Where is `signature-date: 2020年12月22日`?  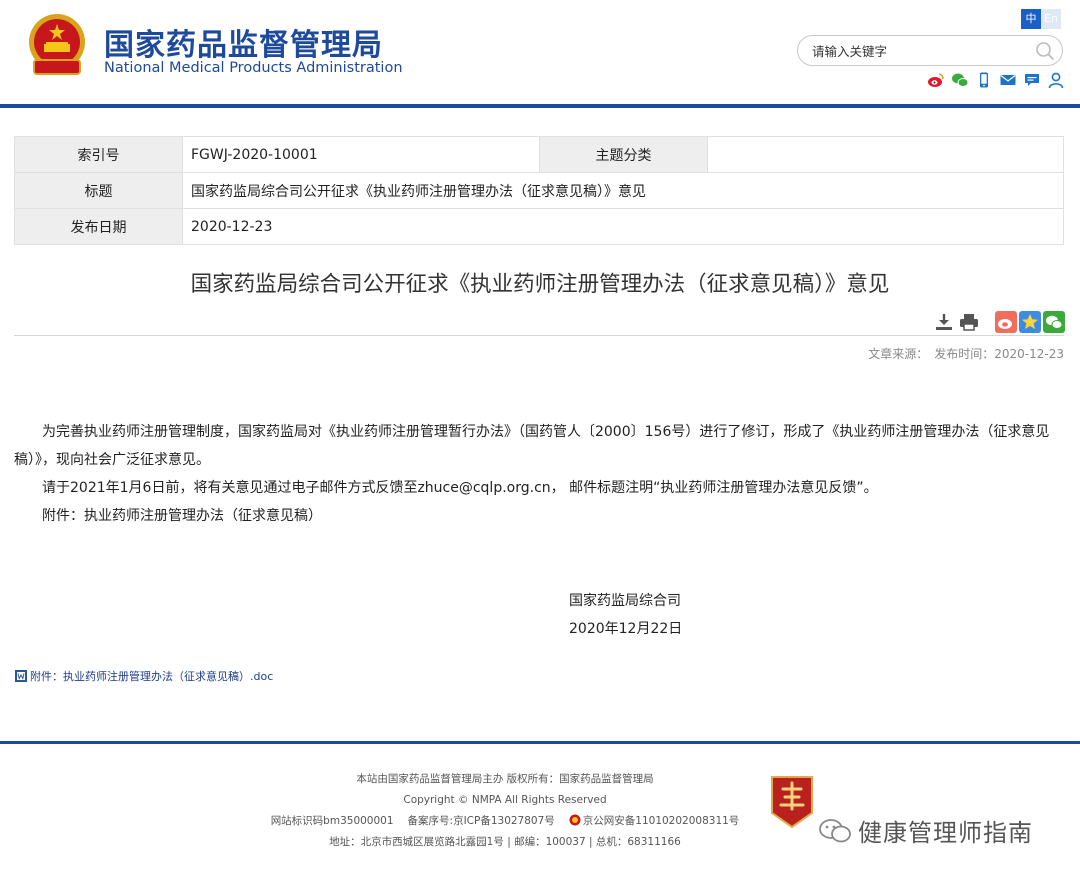 signature-date: 2020年12月22日 is located at coordinates (626, 629).